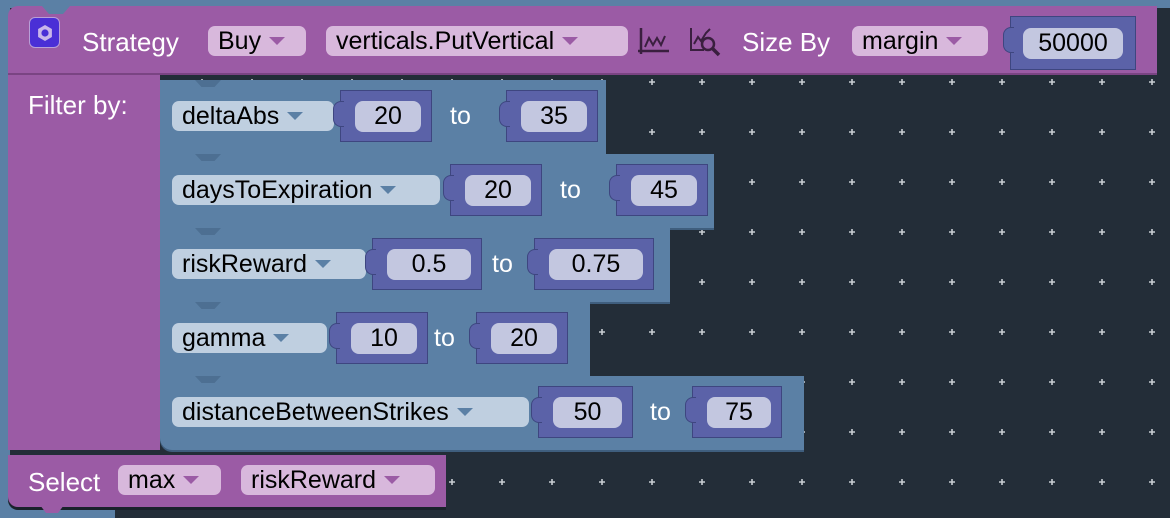 This screenshot has width=1170, height=518. I want to click on size-value-block: 50000, so click(1069, 43).